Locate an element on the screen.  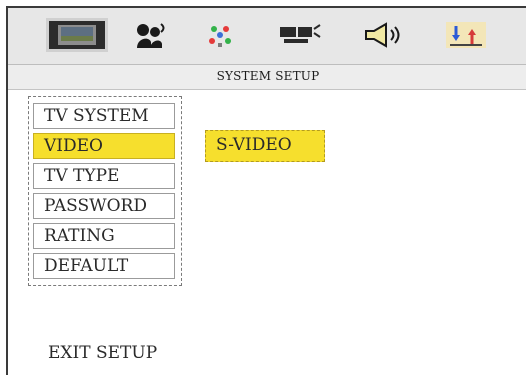
menu-item-tv-type: TV TYPE is located at coordinates (104, 176).